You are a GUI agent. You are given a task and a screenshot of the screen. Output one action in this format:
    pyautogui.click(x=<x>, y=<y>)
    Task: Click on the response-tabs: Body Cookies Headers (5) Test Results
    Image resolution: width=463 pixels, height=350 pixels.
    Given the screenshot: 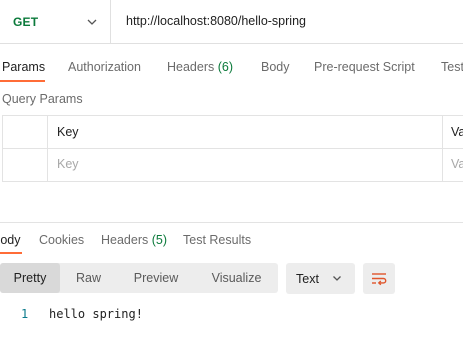 What is the action you would take?
    pyautogui.click(x=231, y=242)
    